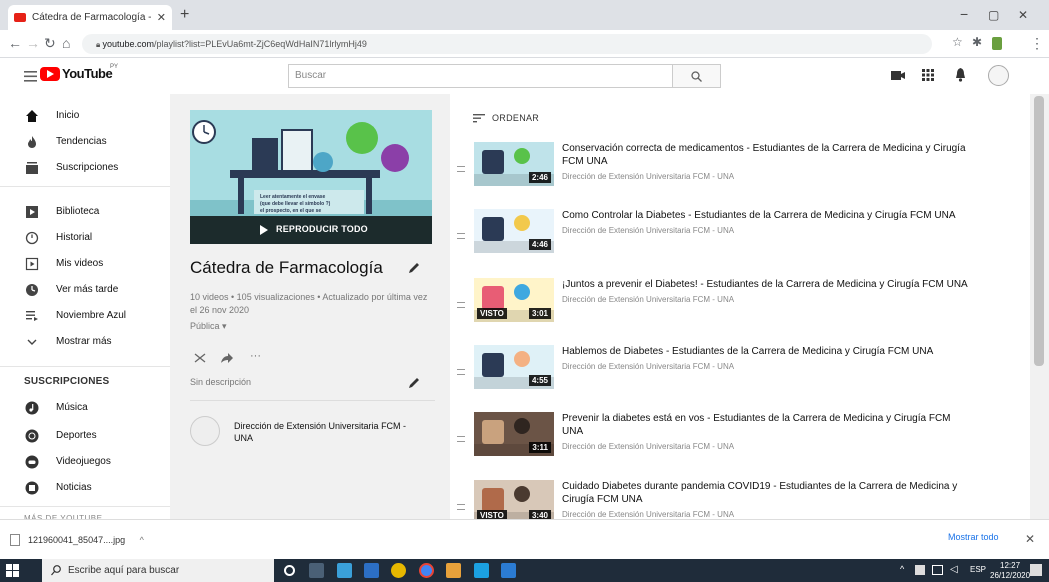 The image size is (1049, 582). What do you see at coordinates (960, 75) in the screenshot?
I see `notifications-bell-icon` at bounding box center [960, 75].